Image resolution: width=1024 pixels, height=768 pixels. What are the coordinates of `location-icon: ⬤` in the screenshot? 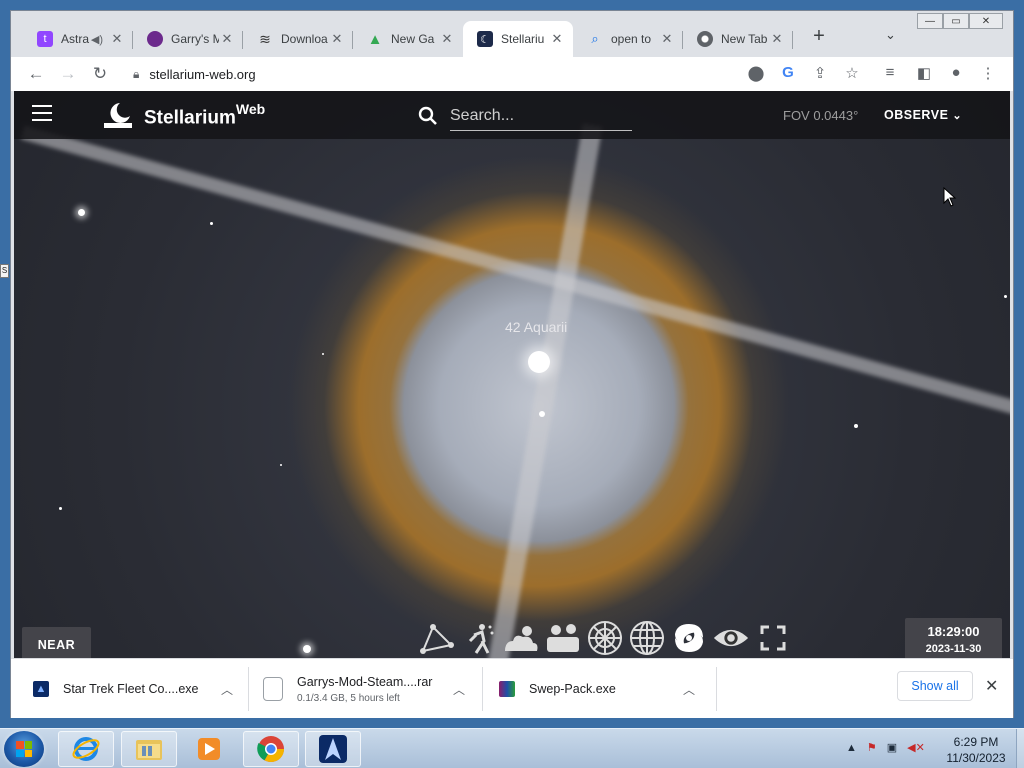 It's located at (756, 73).